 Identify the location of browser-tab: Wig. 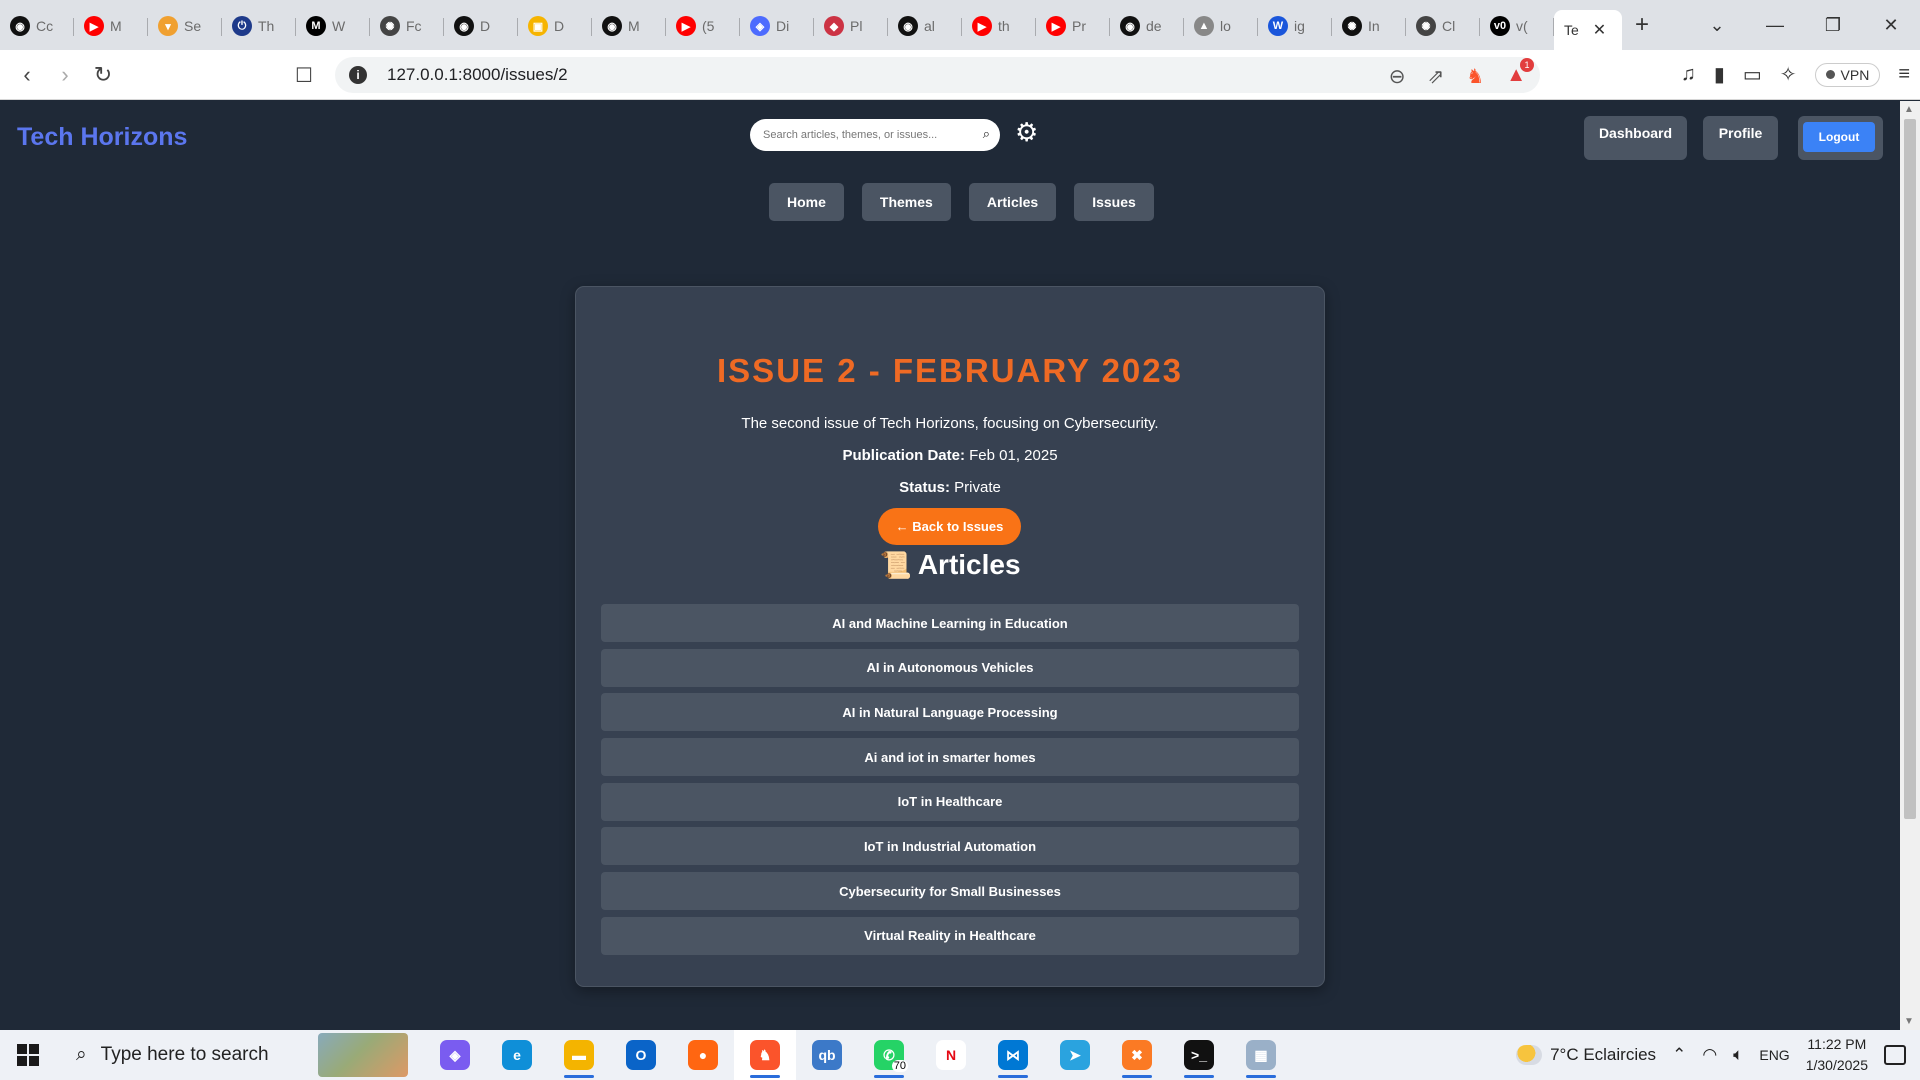
(1295, 26).